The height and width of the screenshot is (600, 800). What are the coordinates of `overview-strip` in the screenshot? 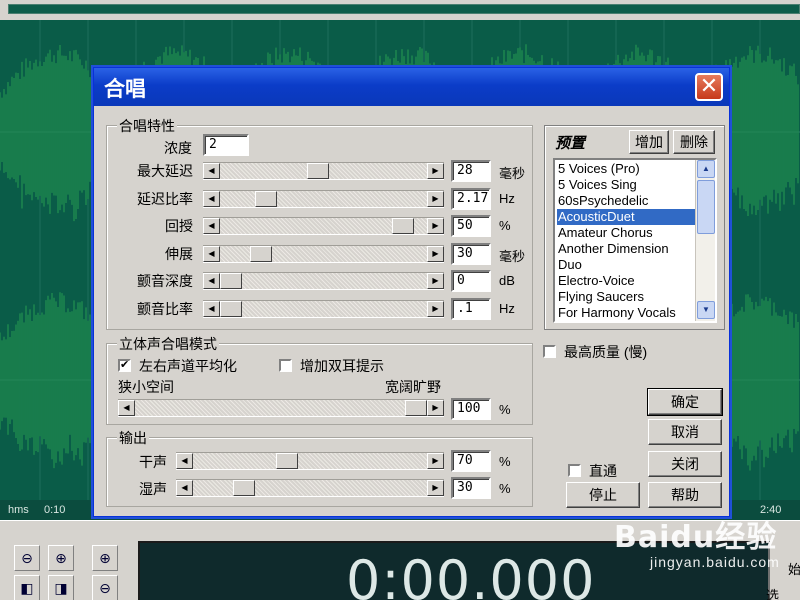 It's located at (404, 9).